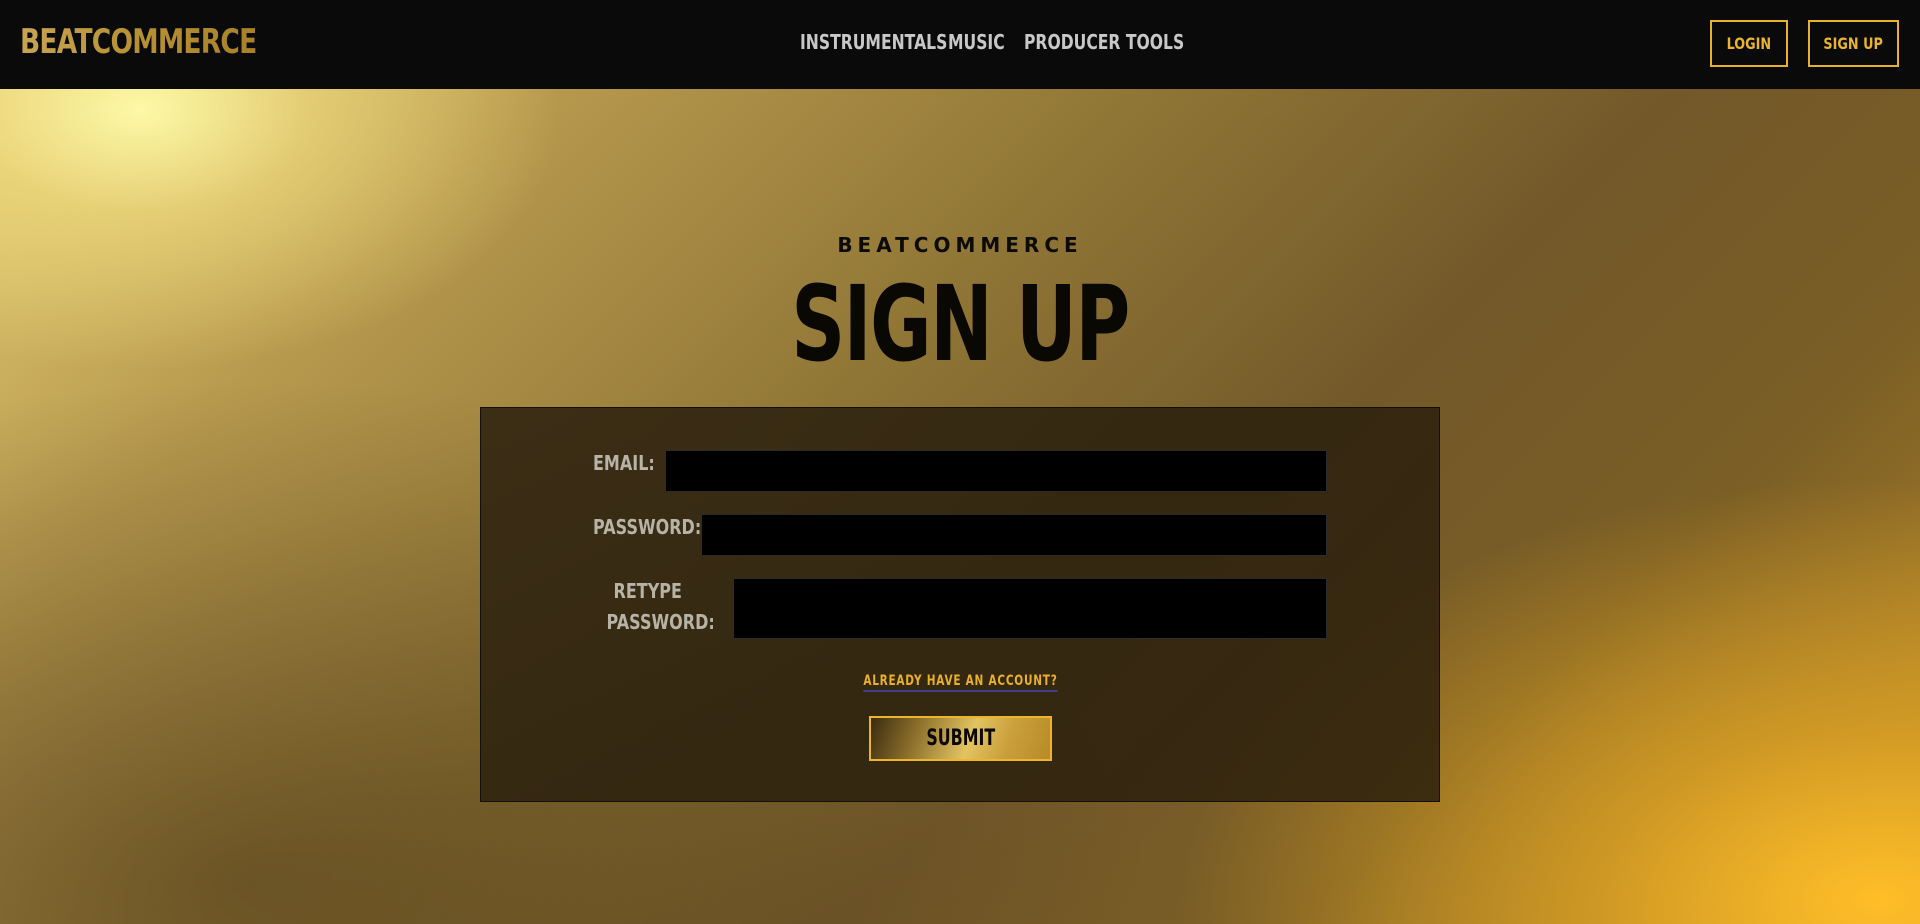 This screenshot has height=924, width=1920. I want to click on email-field, so click(996, 471).